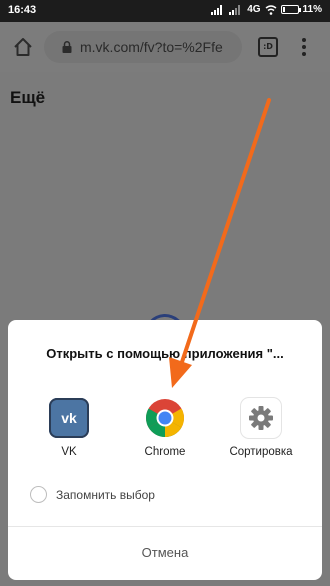 The height and width of the screenshot is (586, 330). I want to click on url-text: m.vk.com/fv?to=%2Ffe, so click(151, 47).